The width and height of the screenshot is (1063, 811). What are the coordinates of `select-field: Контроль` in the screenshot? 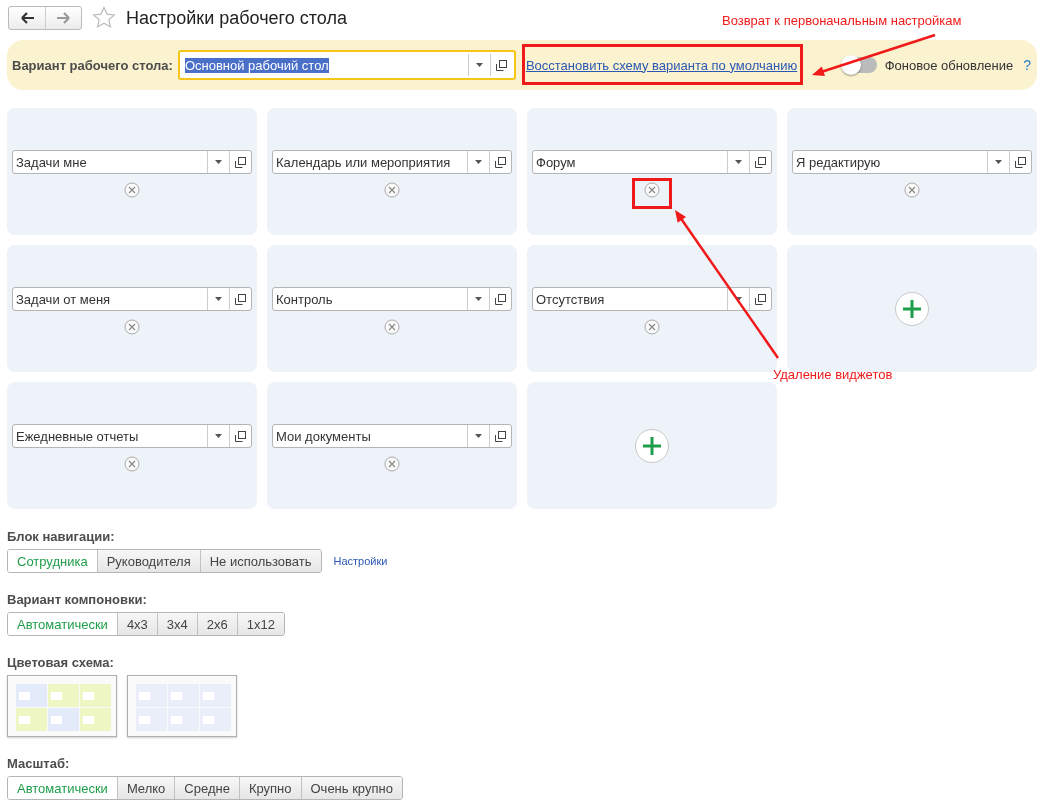 It's located at (392, 299).